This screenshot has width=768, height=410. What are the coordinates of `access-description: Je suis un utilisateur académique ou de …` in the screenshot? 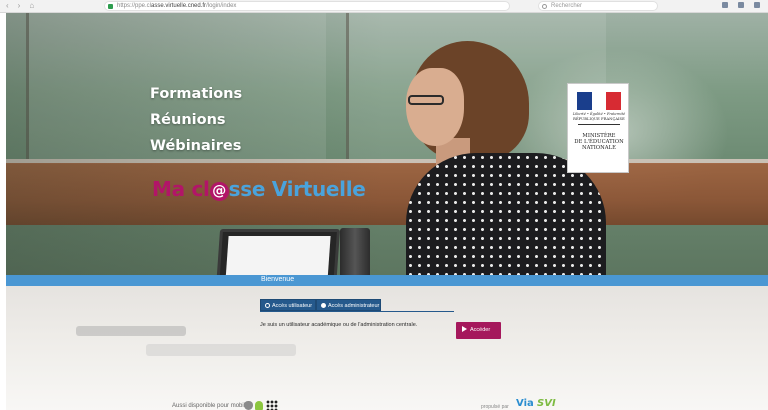 It's located at (339, 325).